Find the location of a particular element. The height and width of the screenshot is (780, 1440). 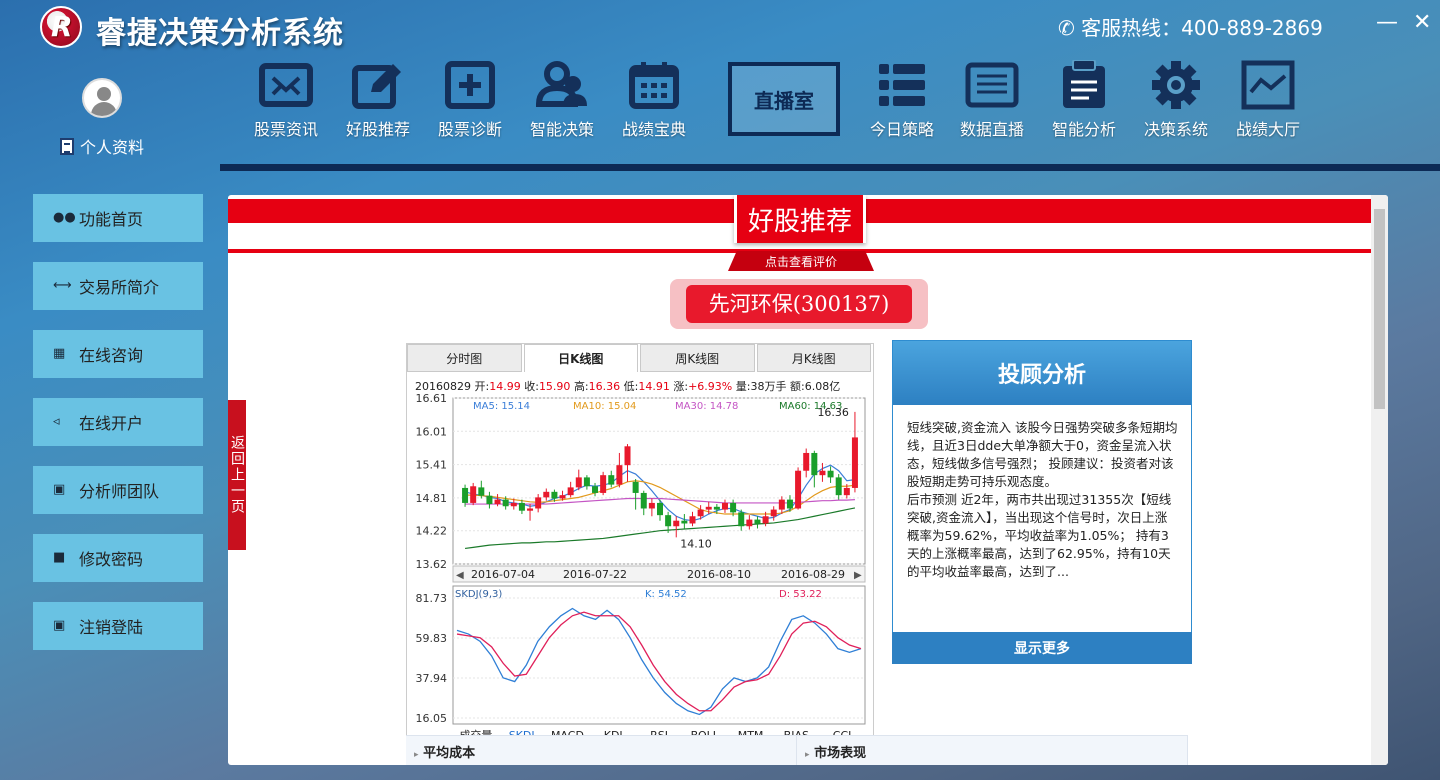

sidebar-item-home: ●● 功能首页 is located at coordinates (118, 218).